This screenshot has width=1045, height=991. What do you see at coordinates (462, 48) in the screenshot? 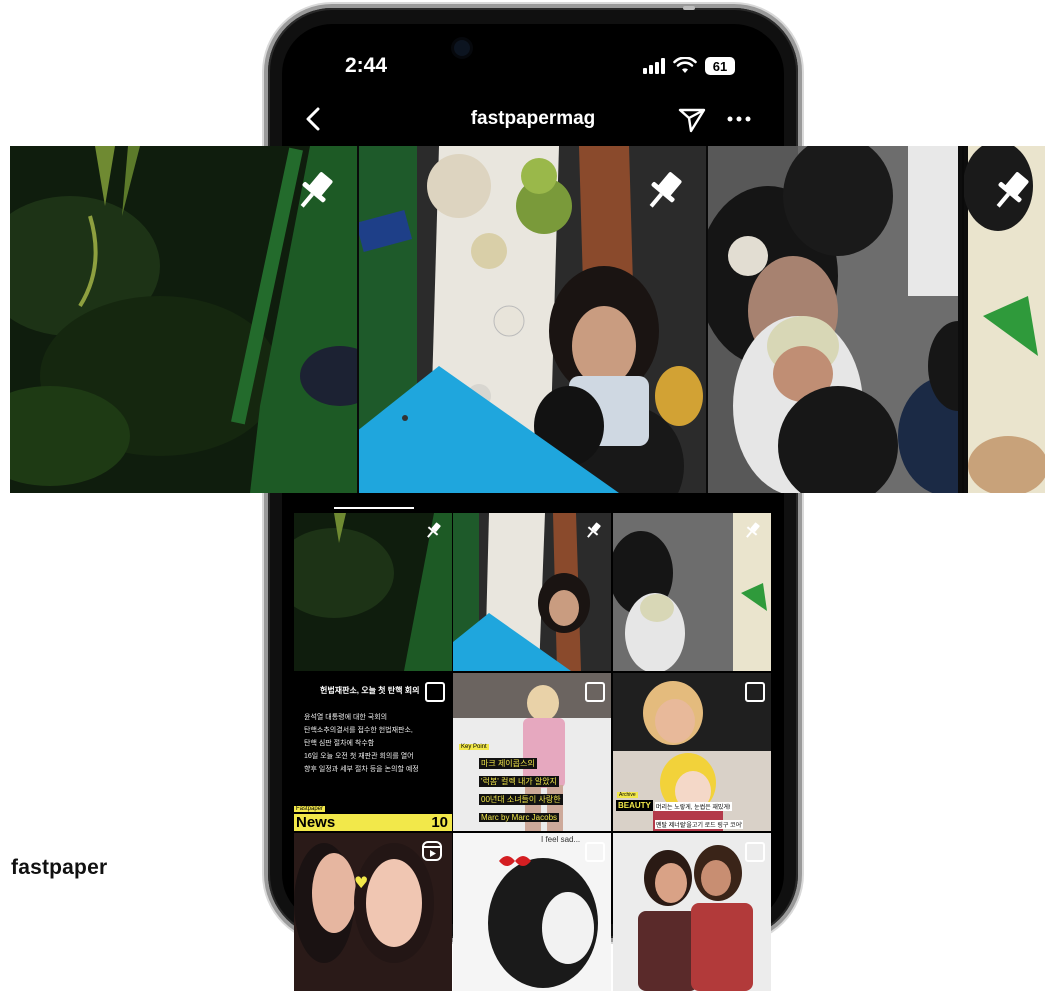
I see `camera-lens` at bounding box center [462, 48].